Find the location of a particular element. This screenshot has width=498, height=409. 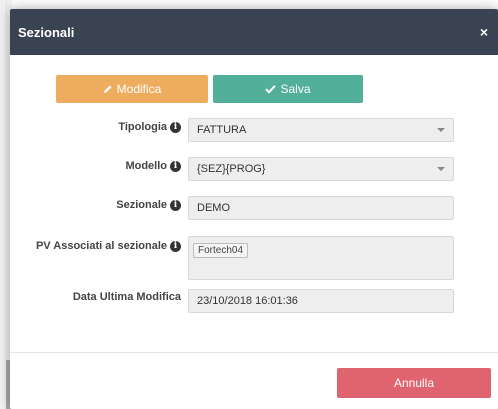

data-ultima-modifica-label: Data Ultima Modifica is located at coordinates (126, 297).